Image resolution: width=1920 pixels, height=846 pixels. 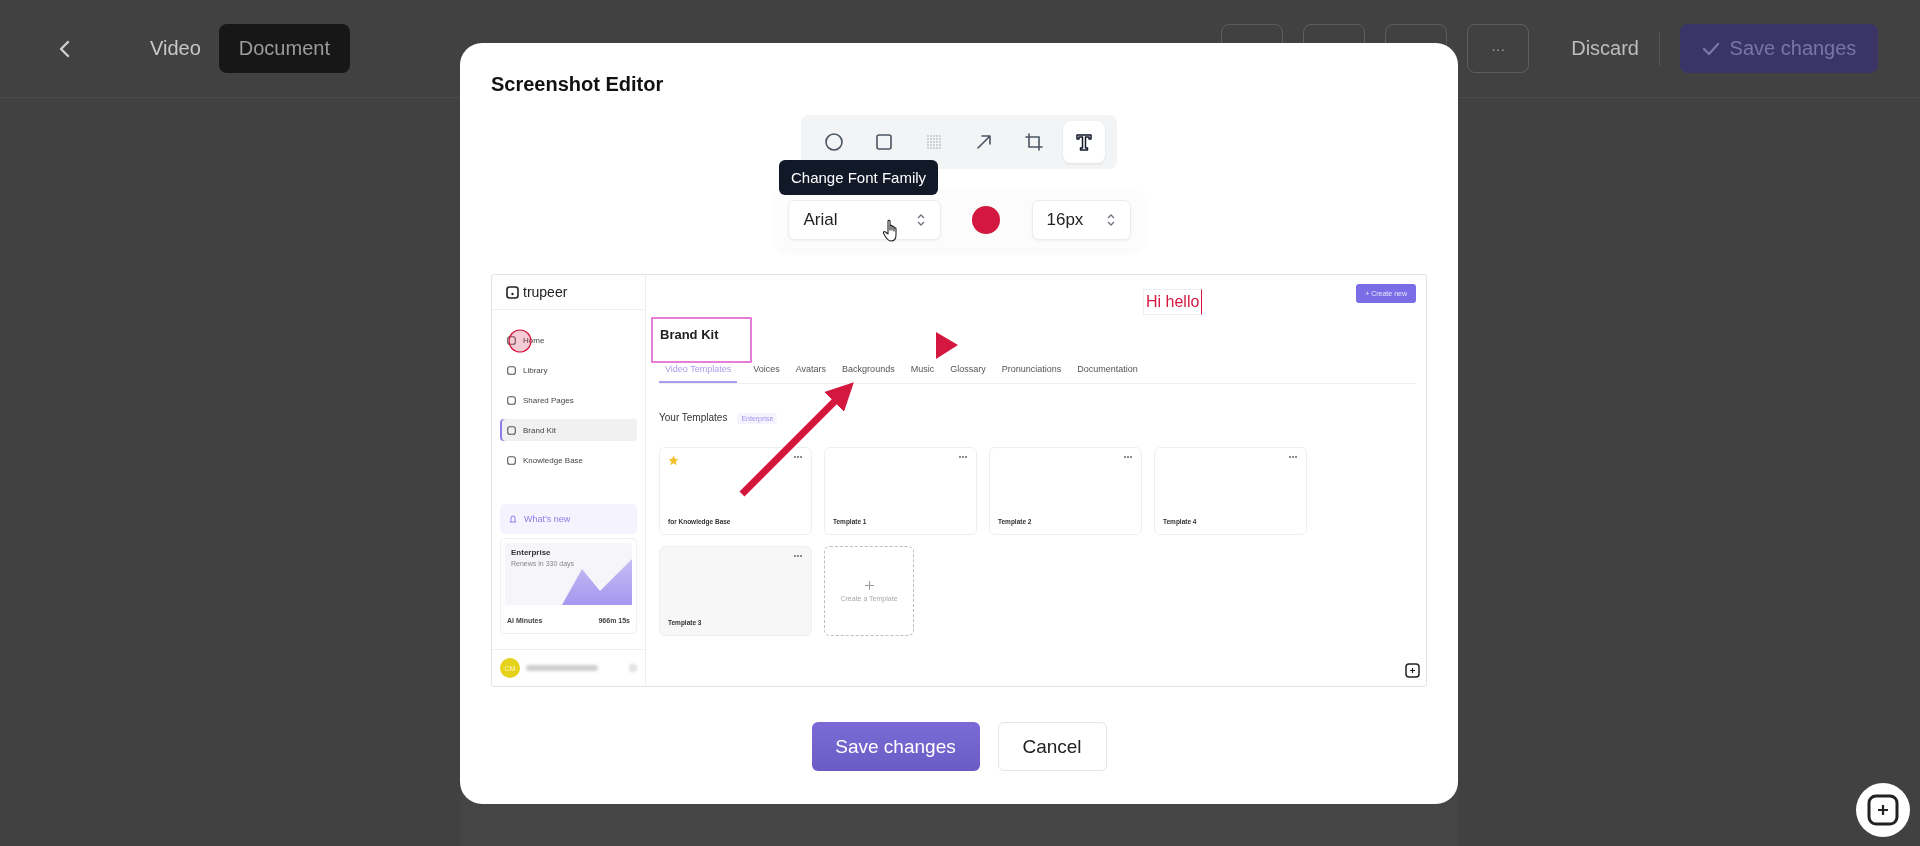 What do you see at coordinates (766, 373) in the screenshot?
I see `tab: Voices` at bounding box center [766, 373].